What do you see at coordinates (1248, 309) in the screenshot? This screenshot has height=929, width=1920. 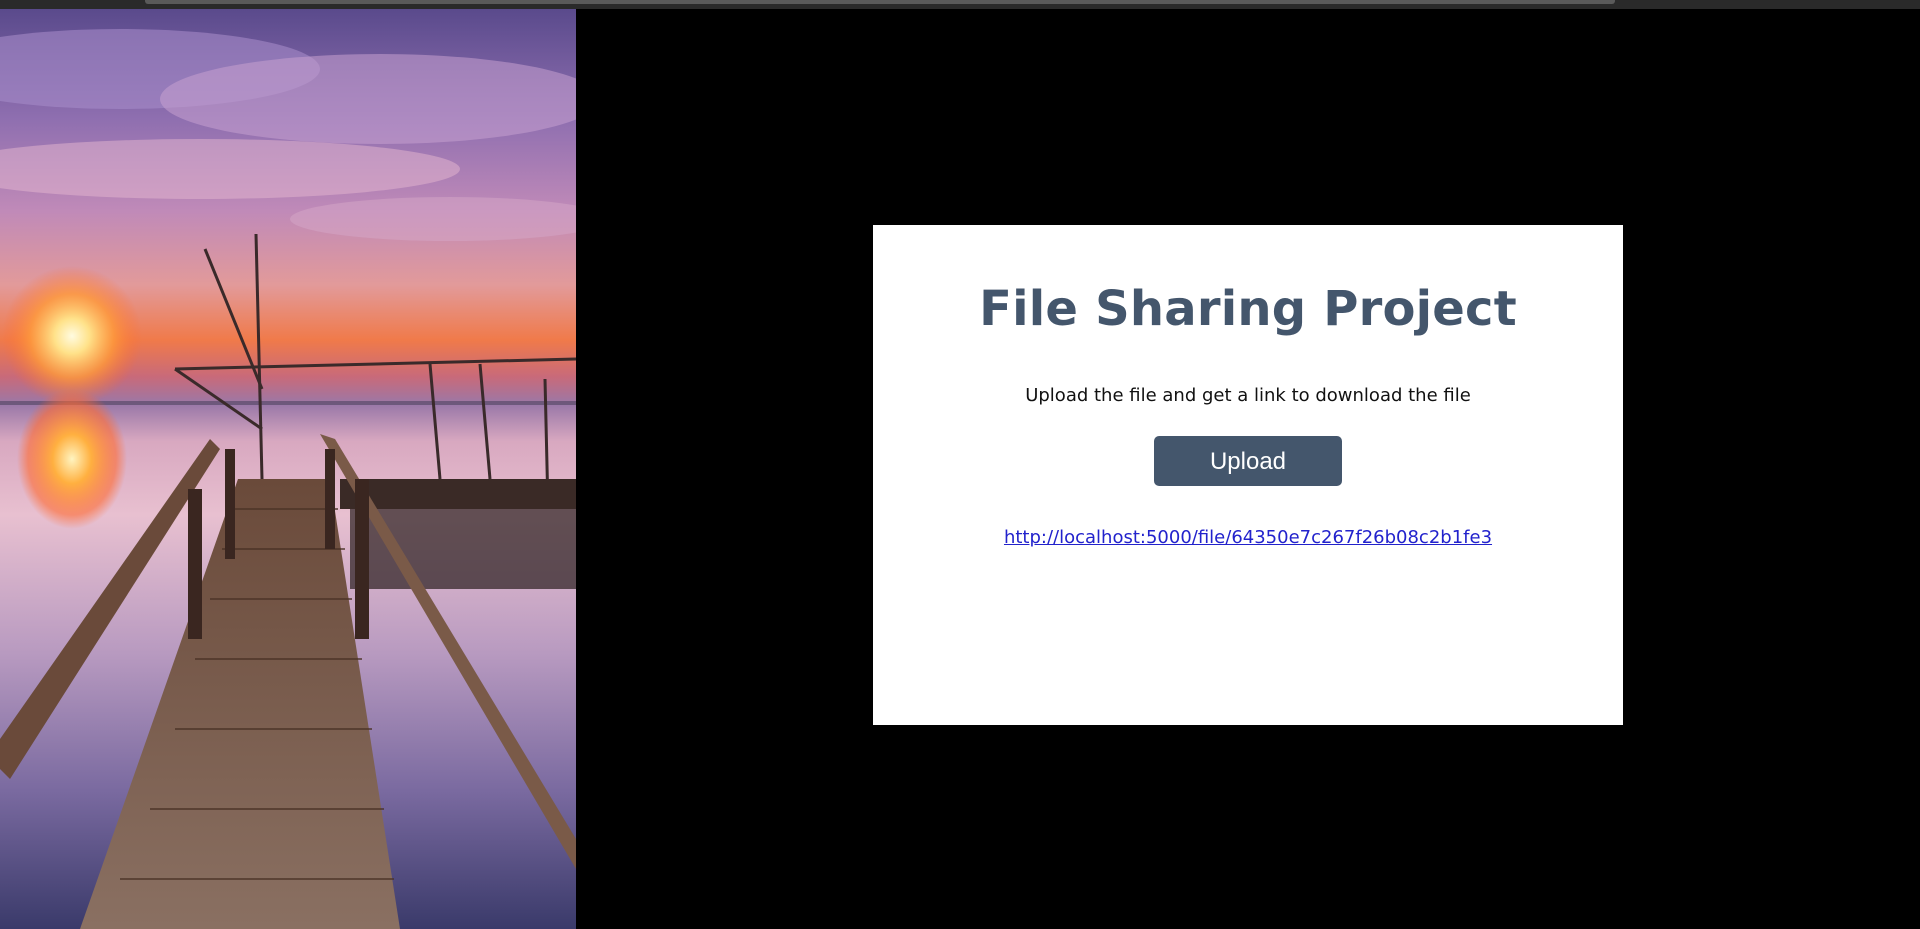 I see `page-title: File Sharing Project` at bounding box center [1248, 309].